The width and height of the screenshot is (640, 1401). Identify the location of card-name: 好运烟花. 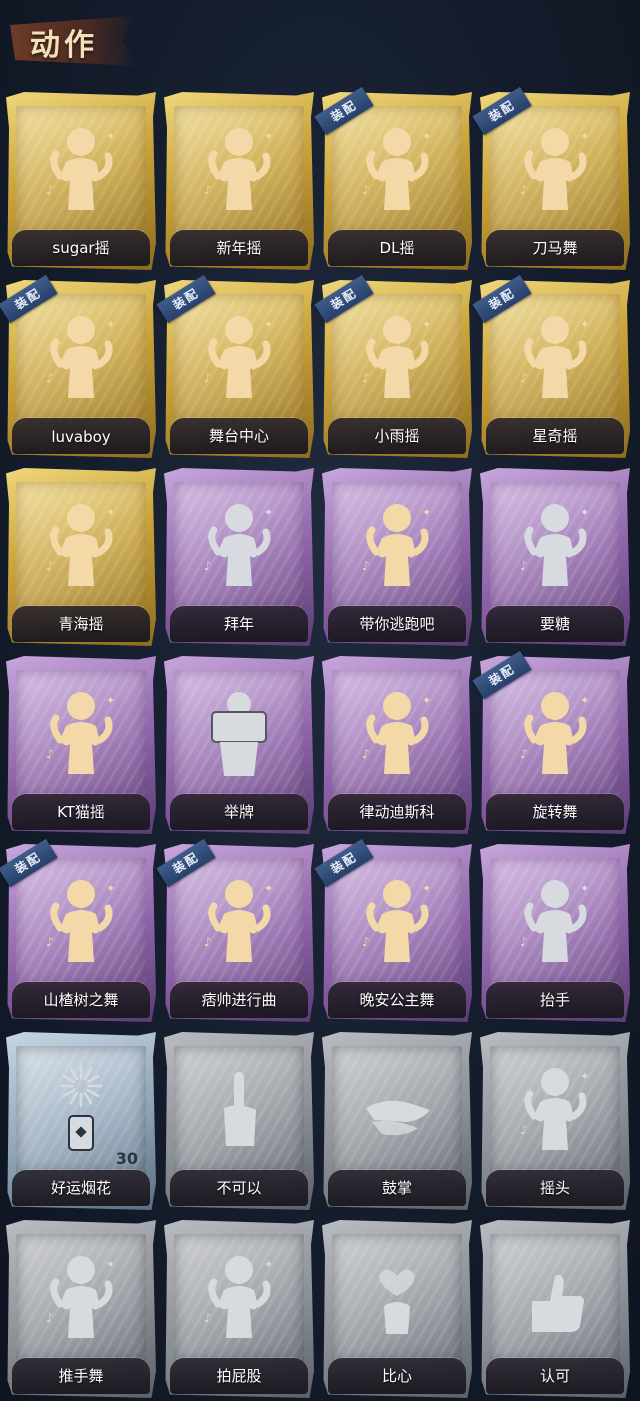
(80, 1188).